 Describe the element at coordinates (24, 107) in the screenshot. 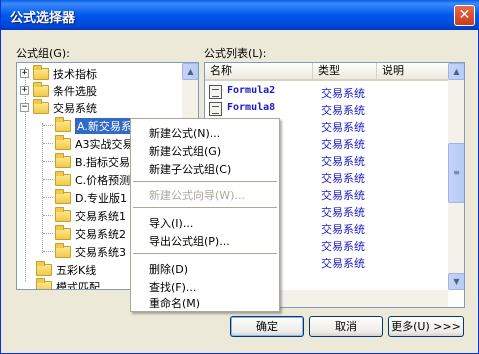

I see `collapse-icon: −` at that location.